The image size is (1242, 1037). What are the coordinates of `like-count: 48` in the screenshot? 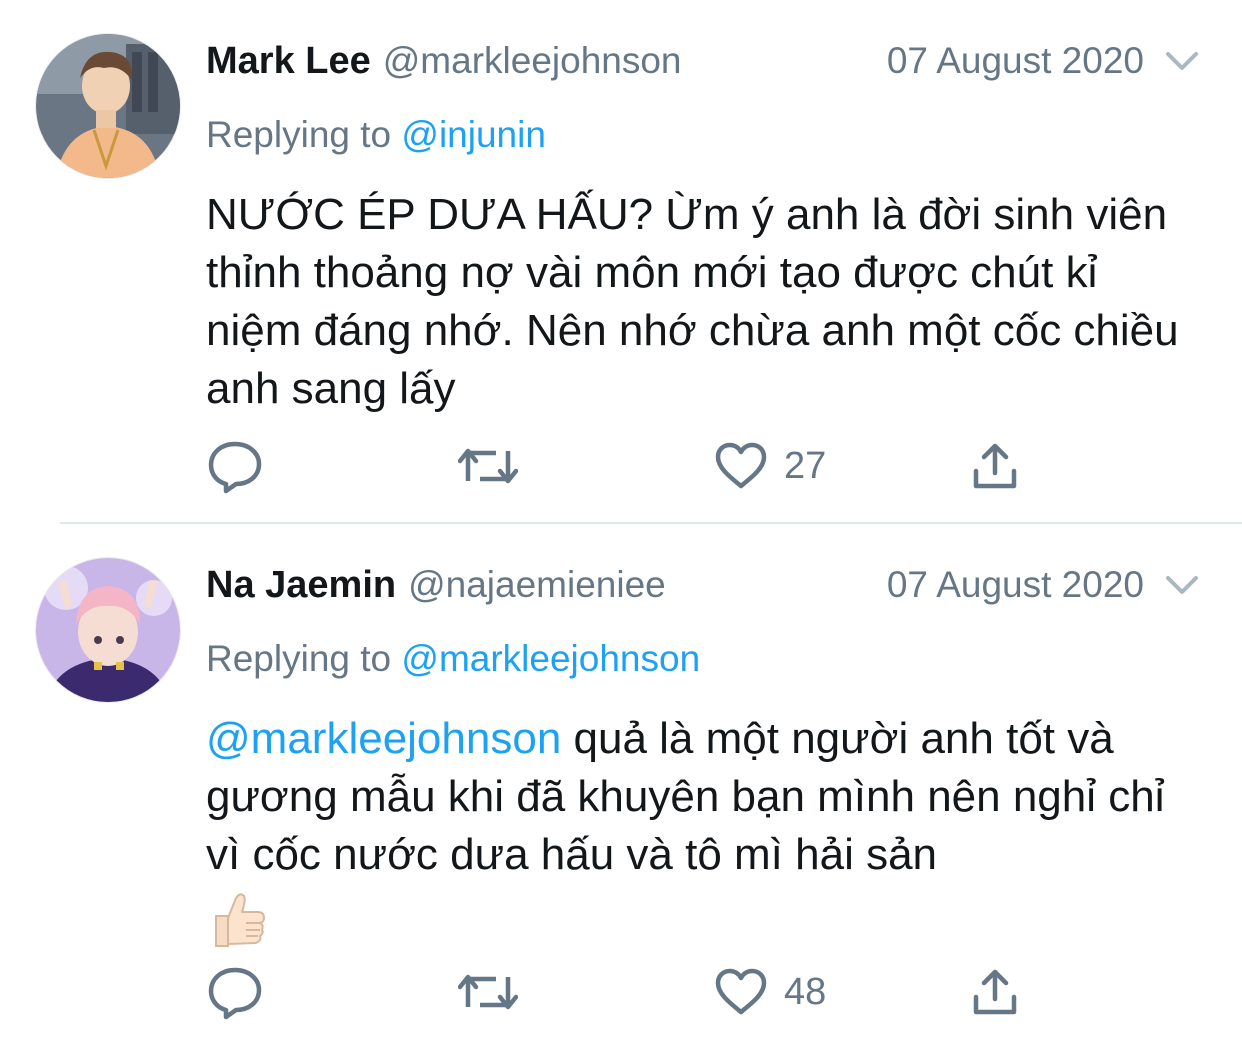 It's located at (805, 992).